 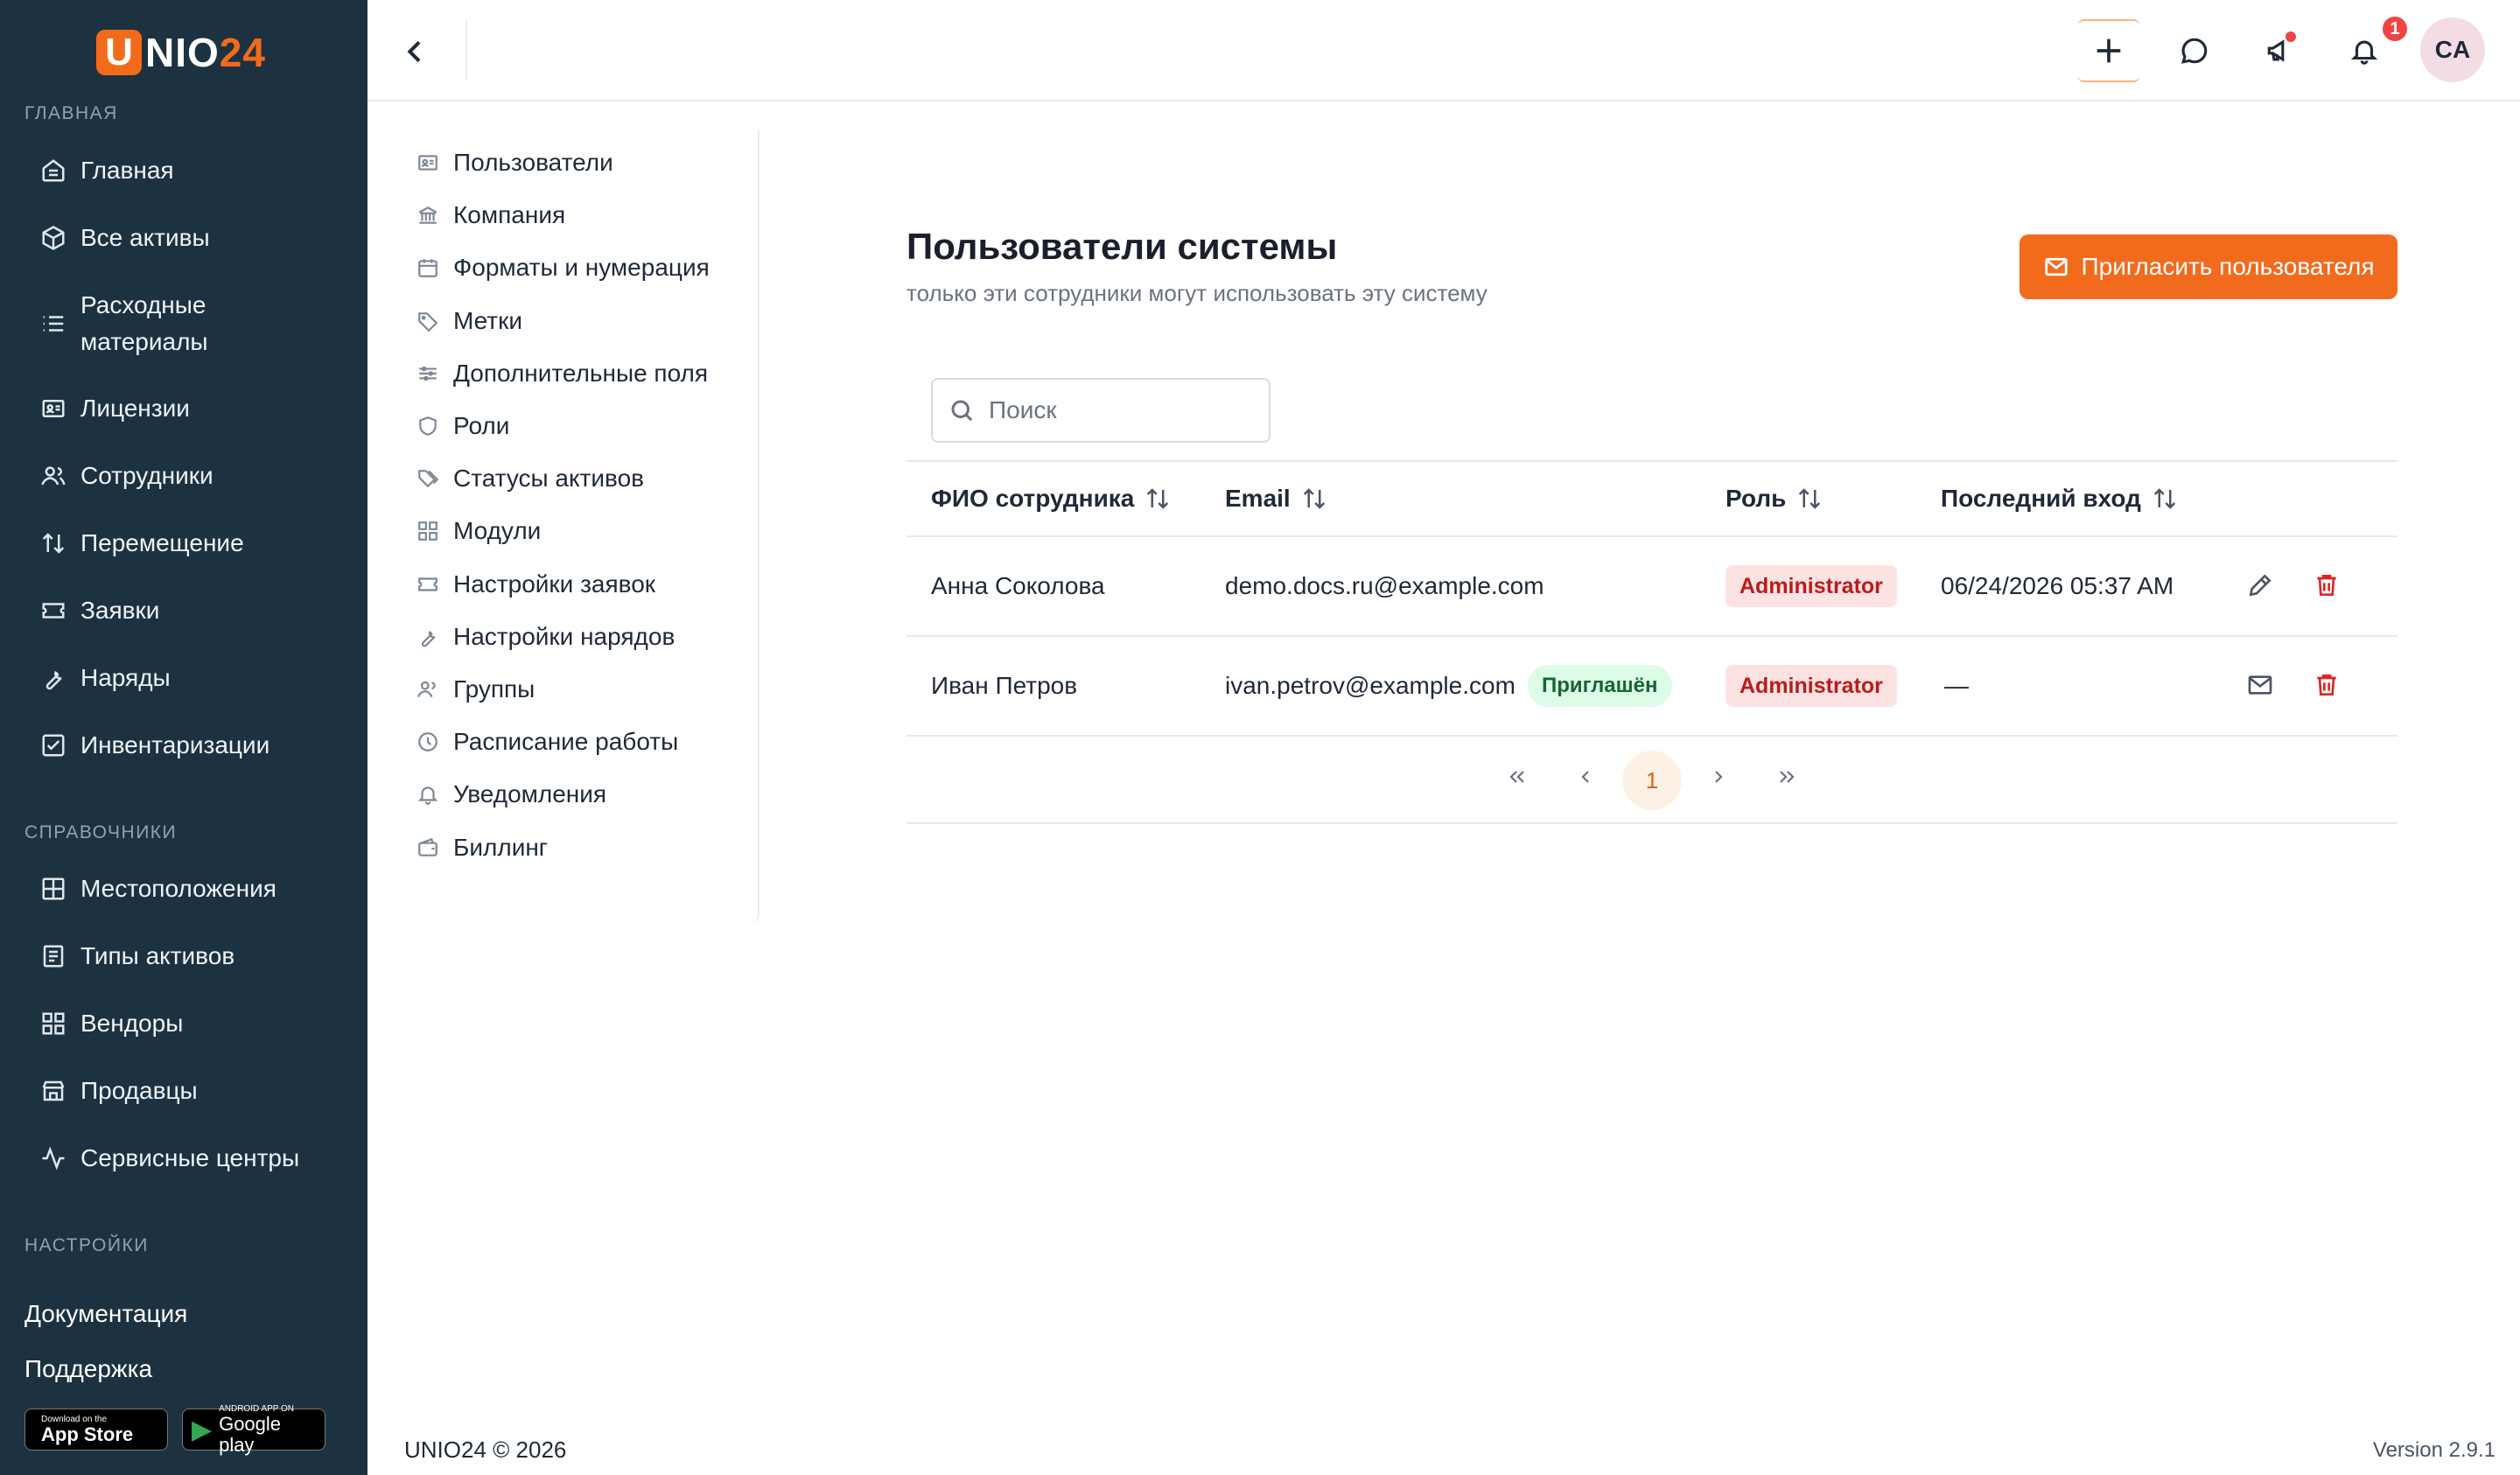 I want to click on ticket-icon, so click(x=53, y=611).